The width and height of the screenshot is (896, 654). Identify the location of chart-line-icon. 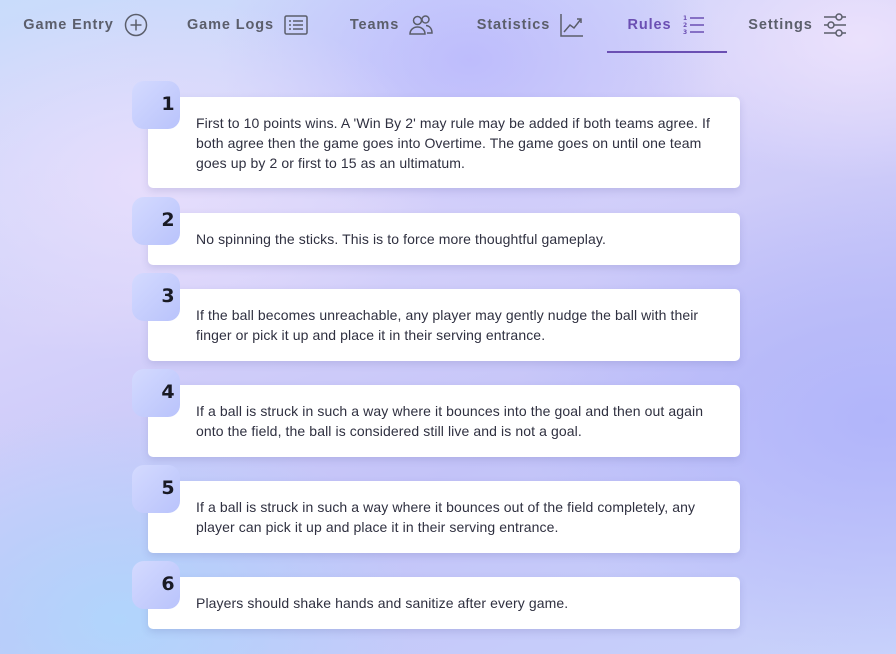
(572, 25).